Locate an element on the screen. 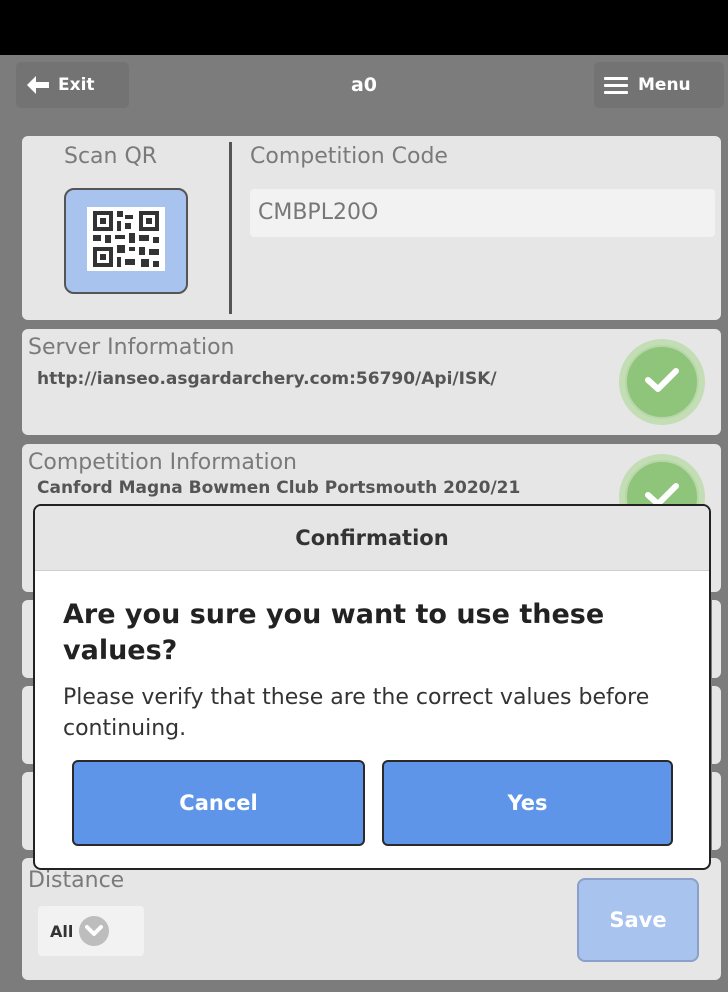 The height and width of the screenshot is (992, 728). distance-value: All is located at coordinates (62, 931).